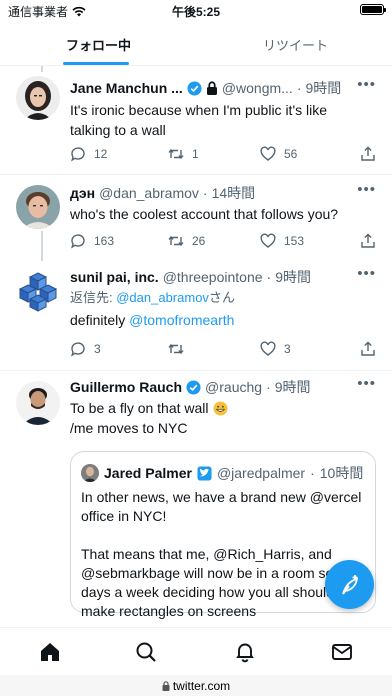 Image resolution: width=392 pixels, height=696 pixels. I want to click on mail-icon, so click(342, 652).